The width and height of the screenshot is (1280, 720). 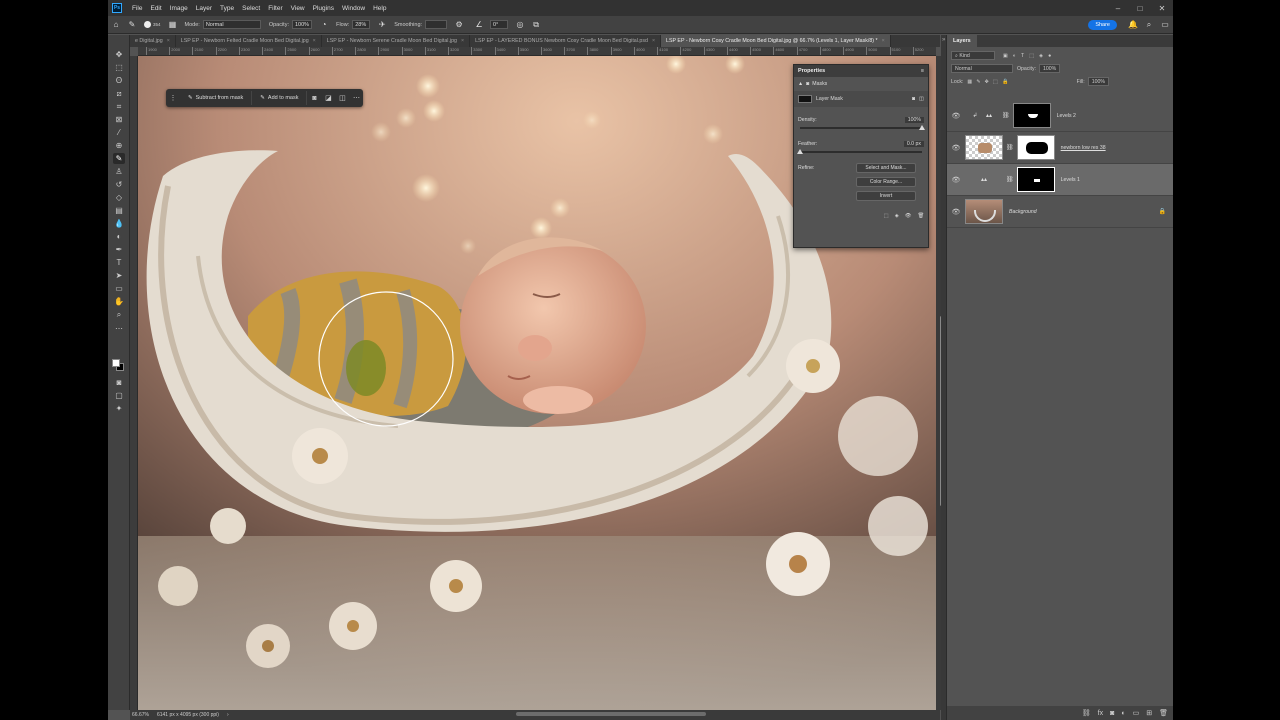 I want to click on vector-mask-icon: ◫, so click(x=921, y=99).